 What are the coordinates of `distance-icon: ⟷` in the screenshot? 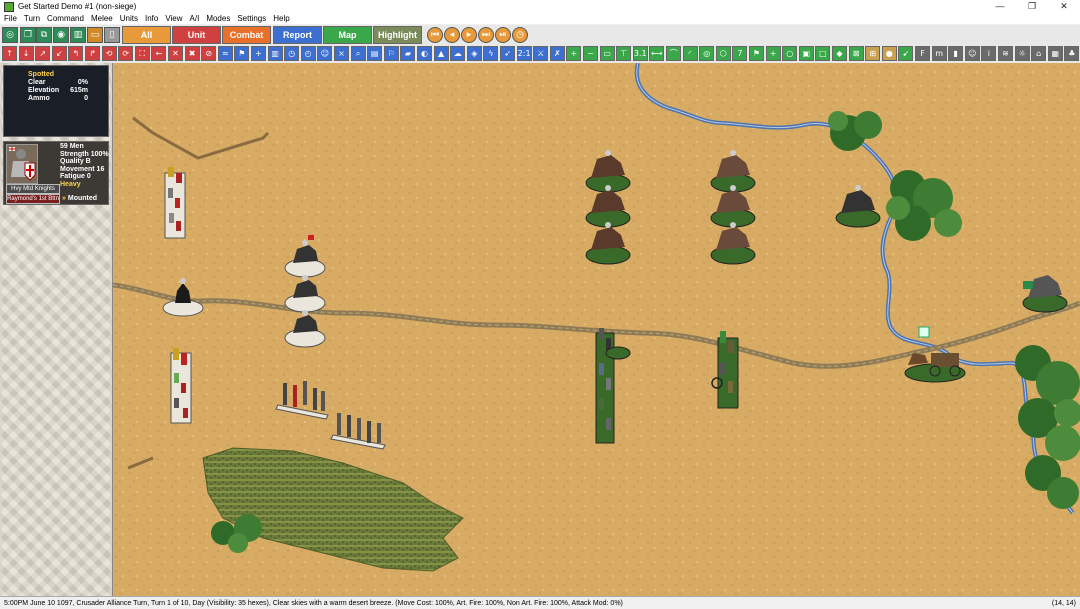 It's located at (657, 53).